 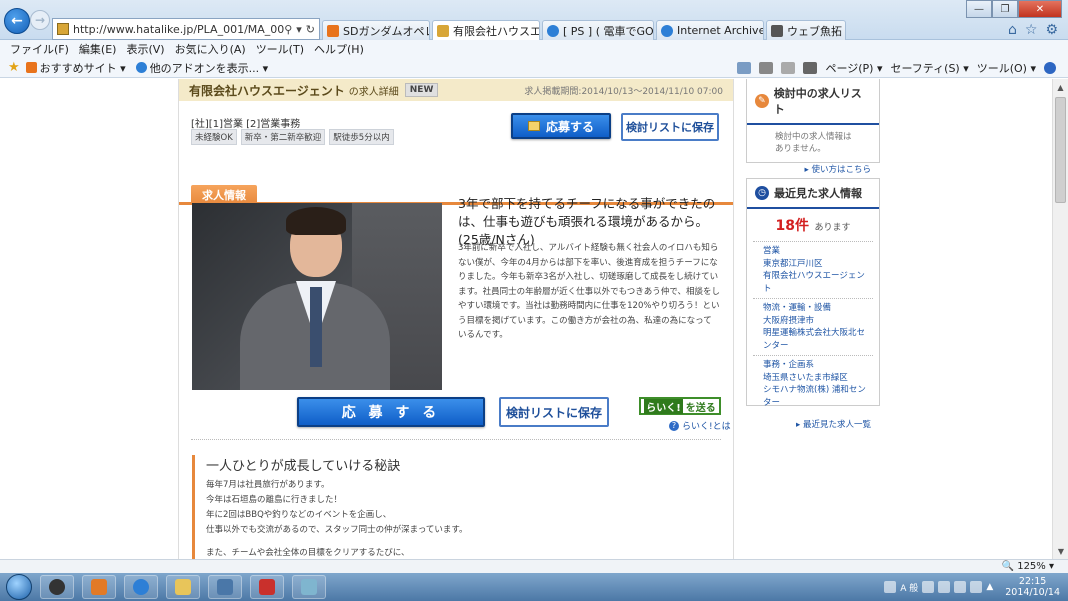 I want to click on recent-job-item: 物流・運輸・設備 大阪府摂津市 明星運輸株式会社大阪北センター, so click(x=813, y=326).